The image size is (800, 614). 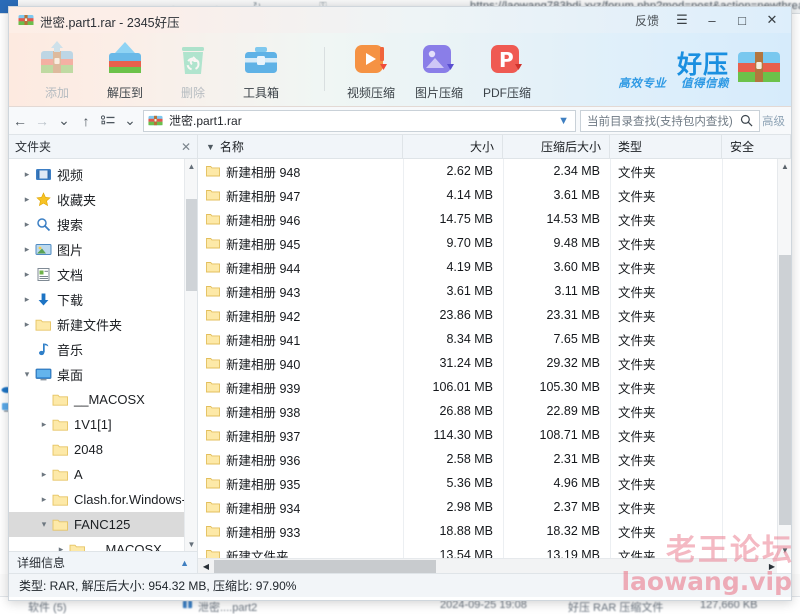 I want to click on path-input: 泄密.part1.rar ▼, so click(x=359, y=120).